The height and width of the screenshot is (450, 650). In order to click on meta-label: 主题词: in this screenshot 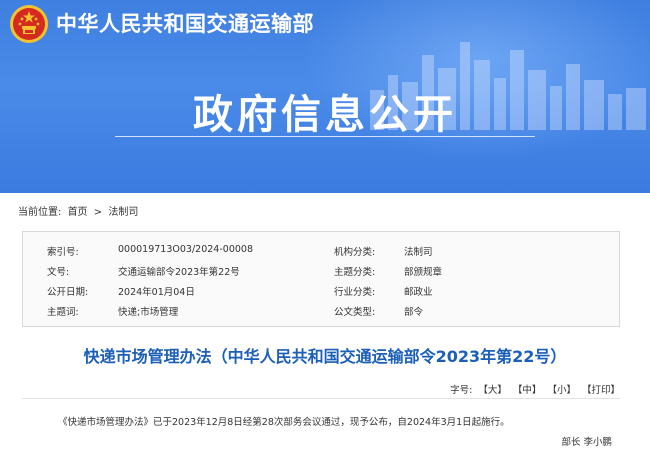, I will do `click(63, 311)`.